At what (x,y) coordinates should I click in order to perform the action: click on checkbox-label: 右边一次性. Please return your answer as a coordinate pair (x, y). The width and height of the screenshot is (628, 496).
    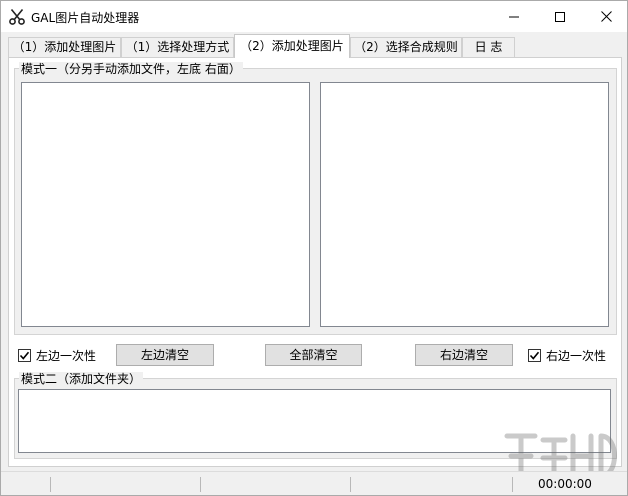
    Looking at the image, I should click on (576, 356).